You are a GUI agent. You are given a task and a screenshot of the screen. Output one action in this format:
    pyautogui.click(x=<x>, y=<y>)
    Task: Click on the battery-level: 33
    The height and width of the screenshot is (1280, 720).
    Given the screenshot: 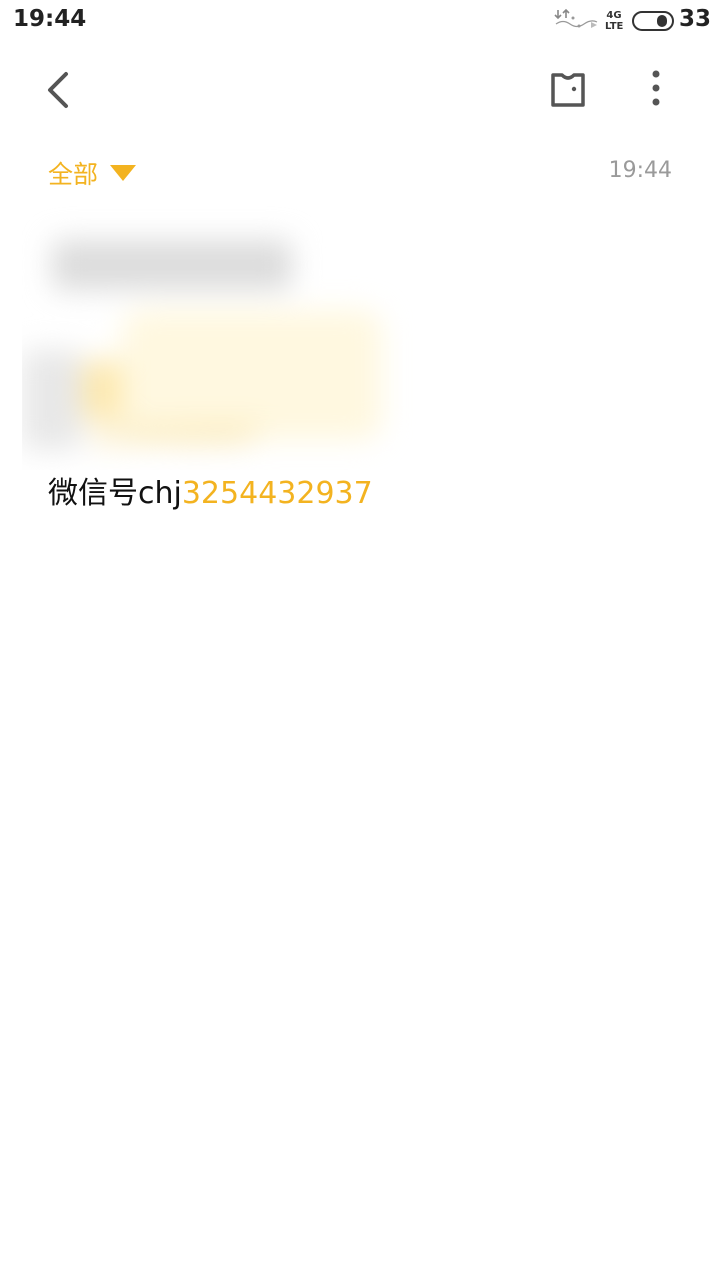 What is the action you would take?
    pyautogui.click(x=695, y=19)
    